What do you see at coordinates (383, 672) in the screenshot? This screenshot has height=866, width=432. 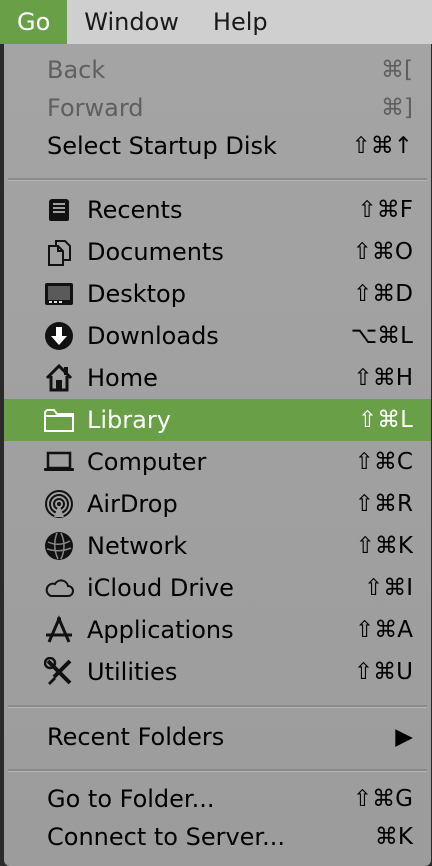 I see `menu-item-shortcut: ⇧⌘U` at bounding box center [383, 672].